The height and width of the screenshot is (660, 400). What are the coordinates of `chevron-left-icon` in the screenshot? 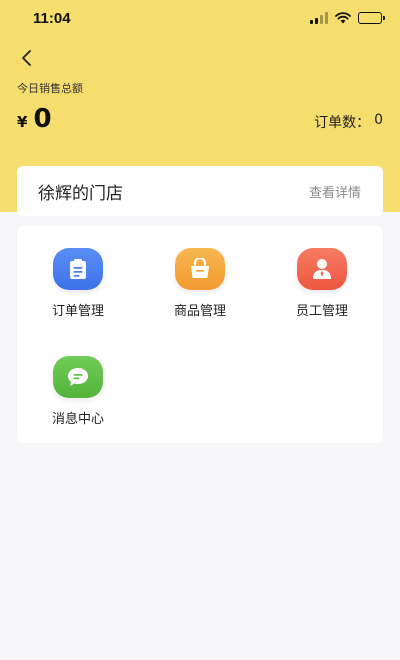 It's located at (26, 58).